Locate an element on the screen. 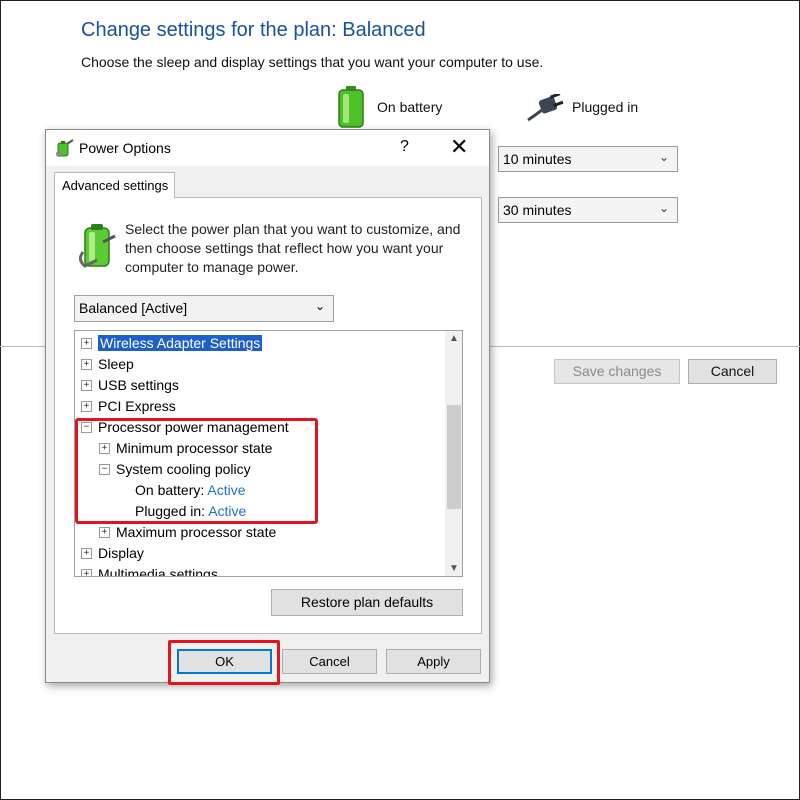 This screenshot has height=800, width=800. tree-label: Sleep is located at coordinates (116, 364).